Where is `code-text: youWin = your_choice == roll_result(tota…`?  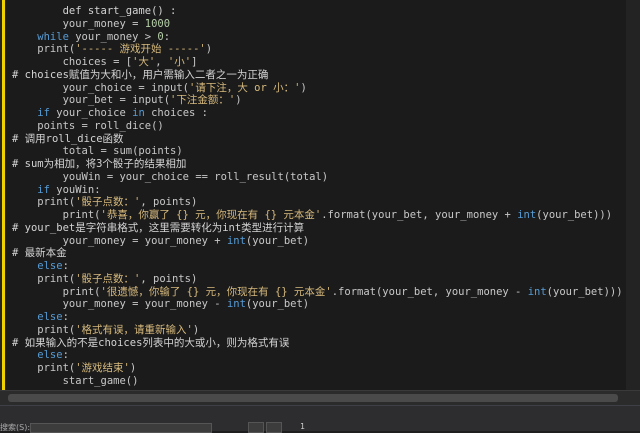 code-text: youWin = your_choice == roll_result(tota… is located at coordinates (170, 176).